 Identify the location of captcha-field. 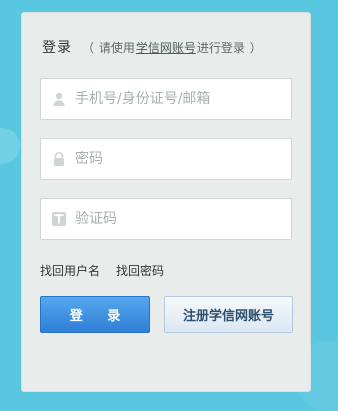
(166, 219).